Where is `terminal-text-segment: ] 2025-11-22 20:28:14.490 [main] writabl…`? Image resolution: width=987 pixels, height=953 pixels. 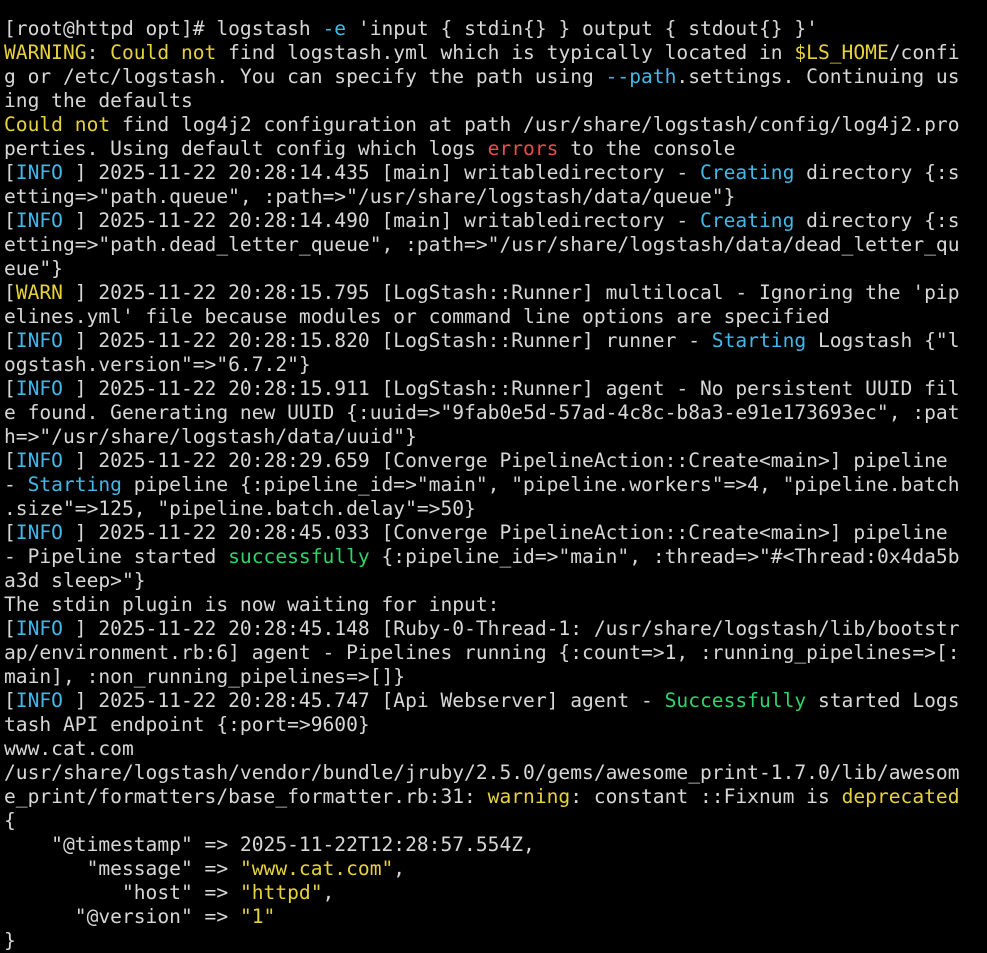
terminal-text-segment: ] 2025-11-22 20:28:14.490 [main] writabl… is located at coordinates (381, 220).